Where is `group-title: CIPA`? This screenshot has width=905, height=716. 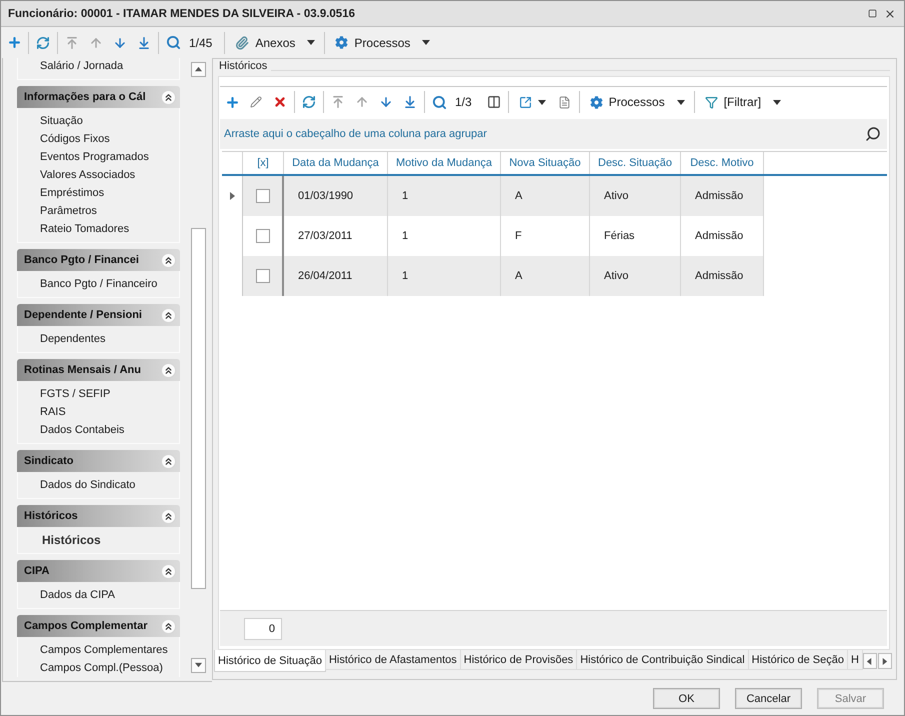 group-title: CIPA is located at coordinates (37, 571).